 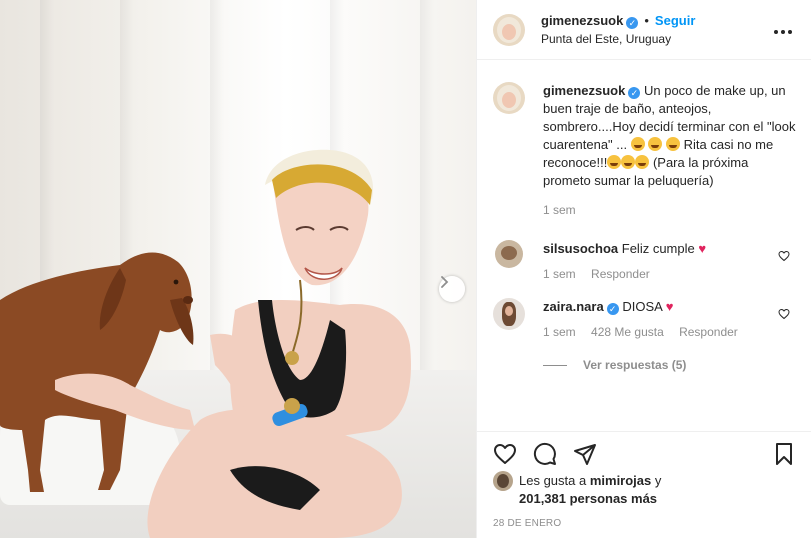 I want to click on liker-username: mimirojas, so click(x=620, y=480).